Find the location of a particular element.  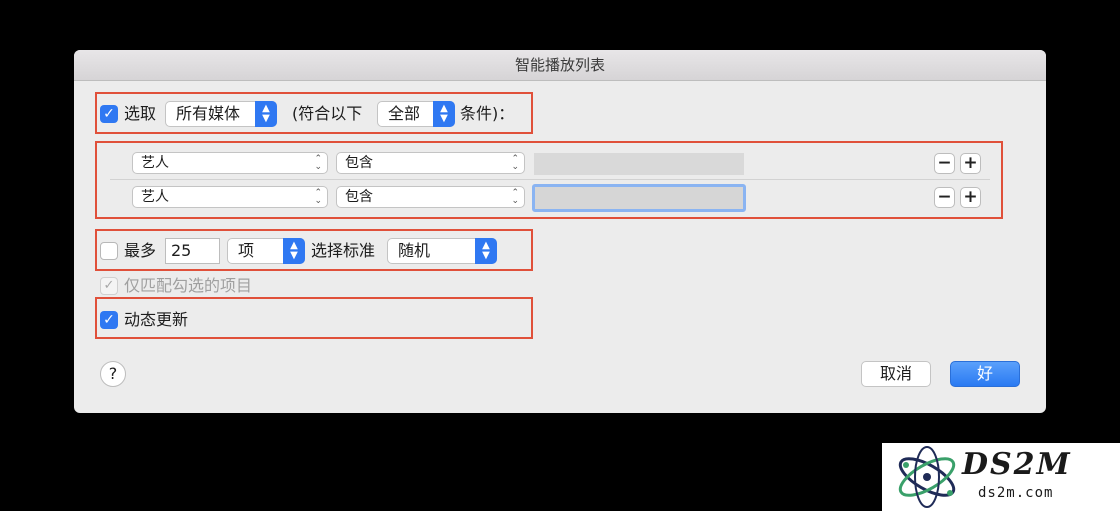

match-suffix-text: 条件)： is located at coordinates (487, 113).